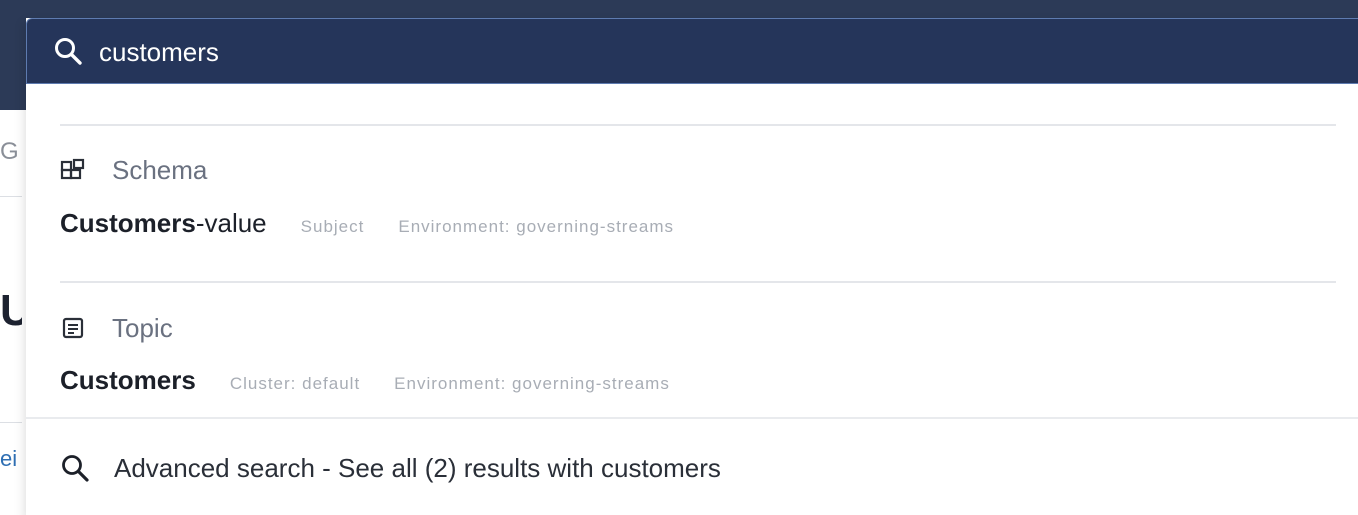 This screenshot has width=1358, height=515. I want to click on search-input, so click(699, 52).